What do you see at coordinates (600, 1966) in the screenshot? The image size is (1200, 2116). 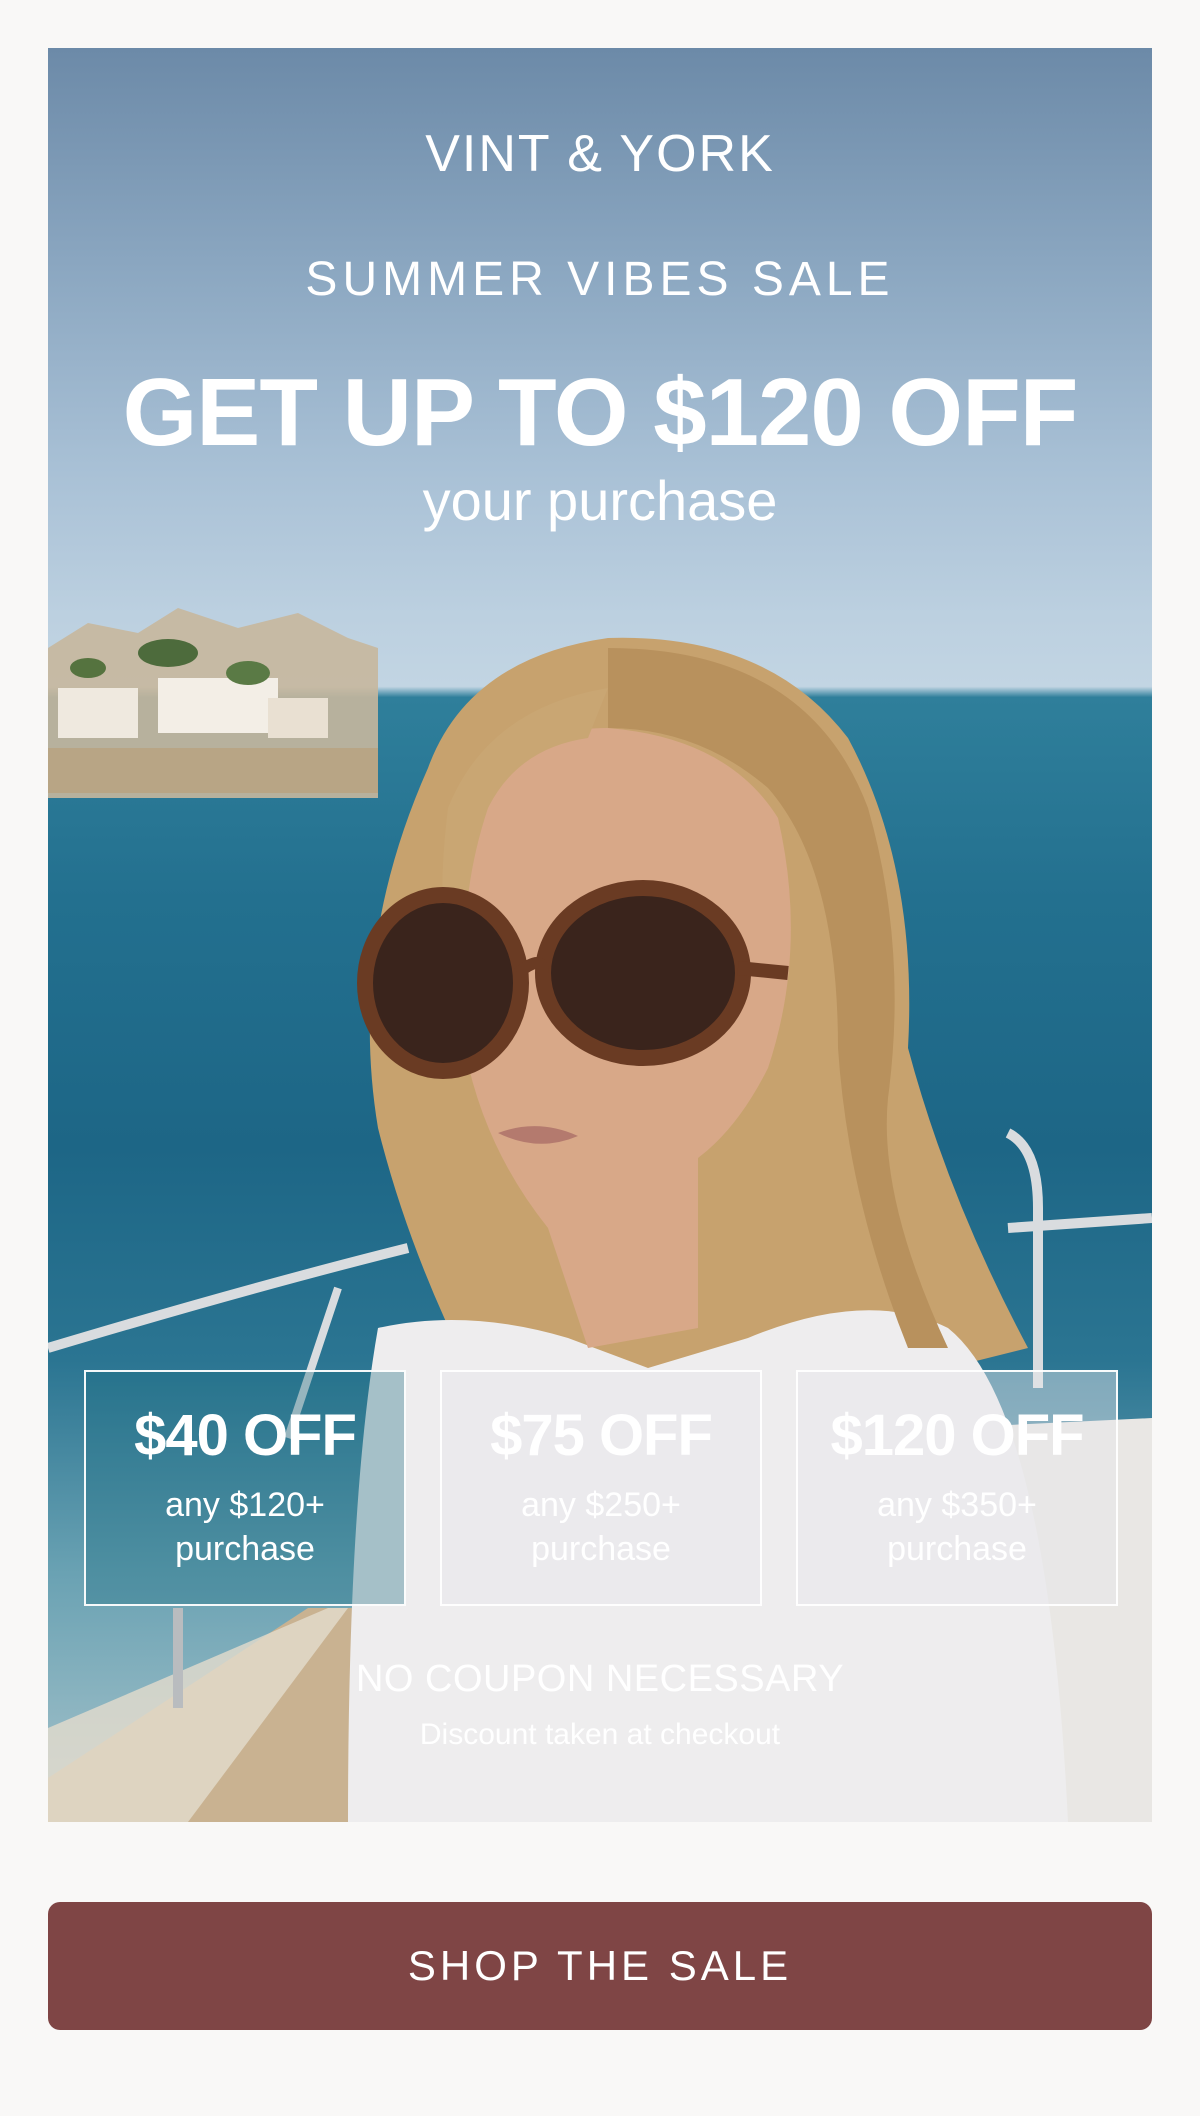 I see `shop-the-sale-button: SHOP THE SALE` at bounding box center [600, 1966].